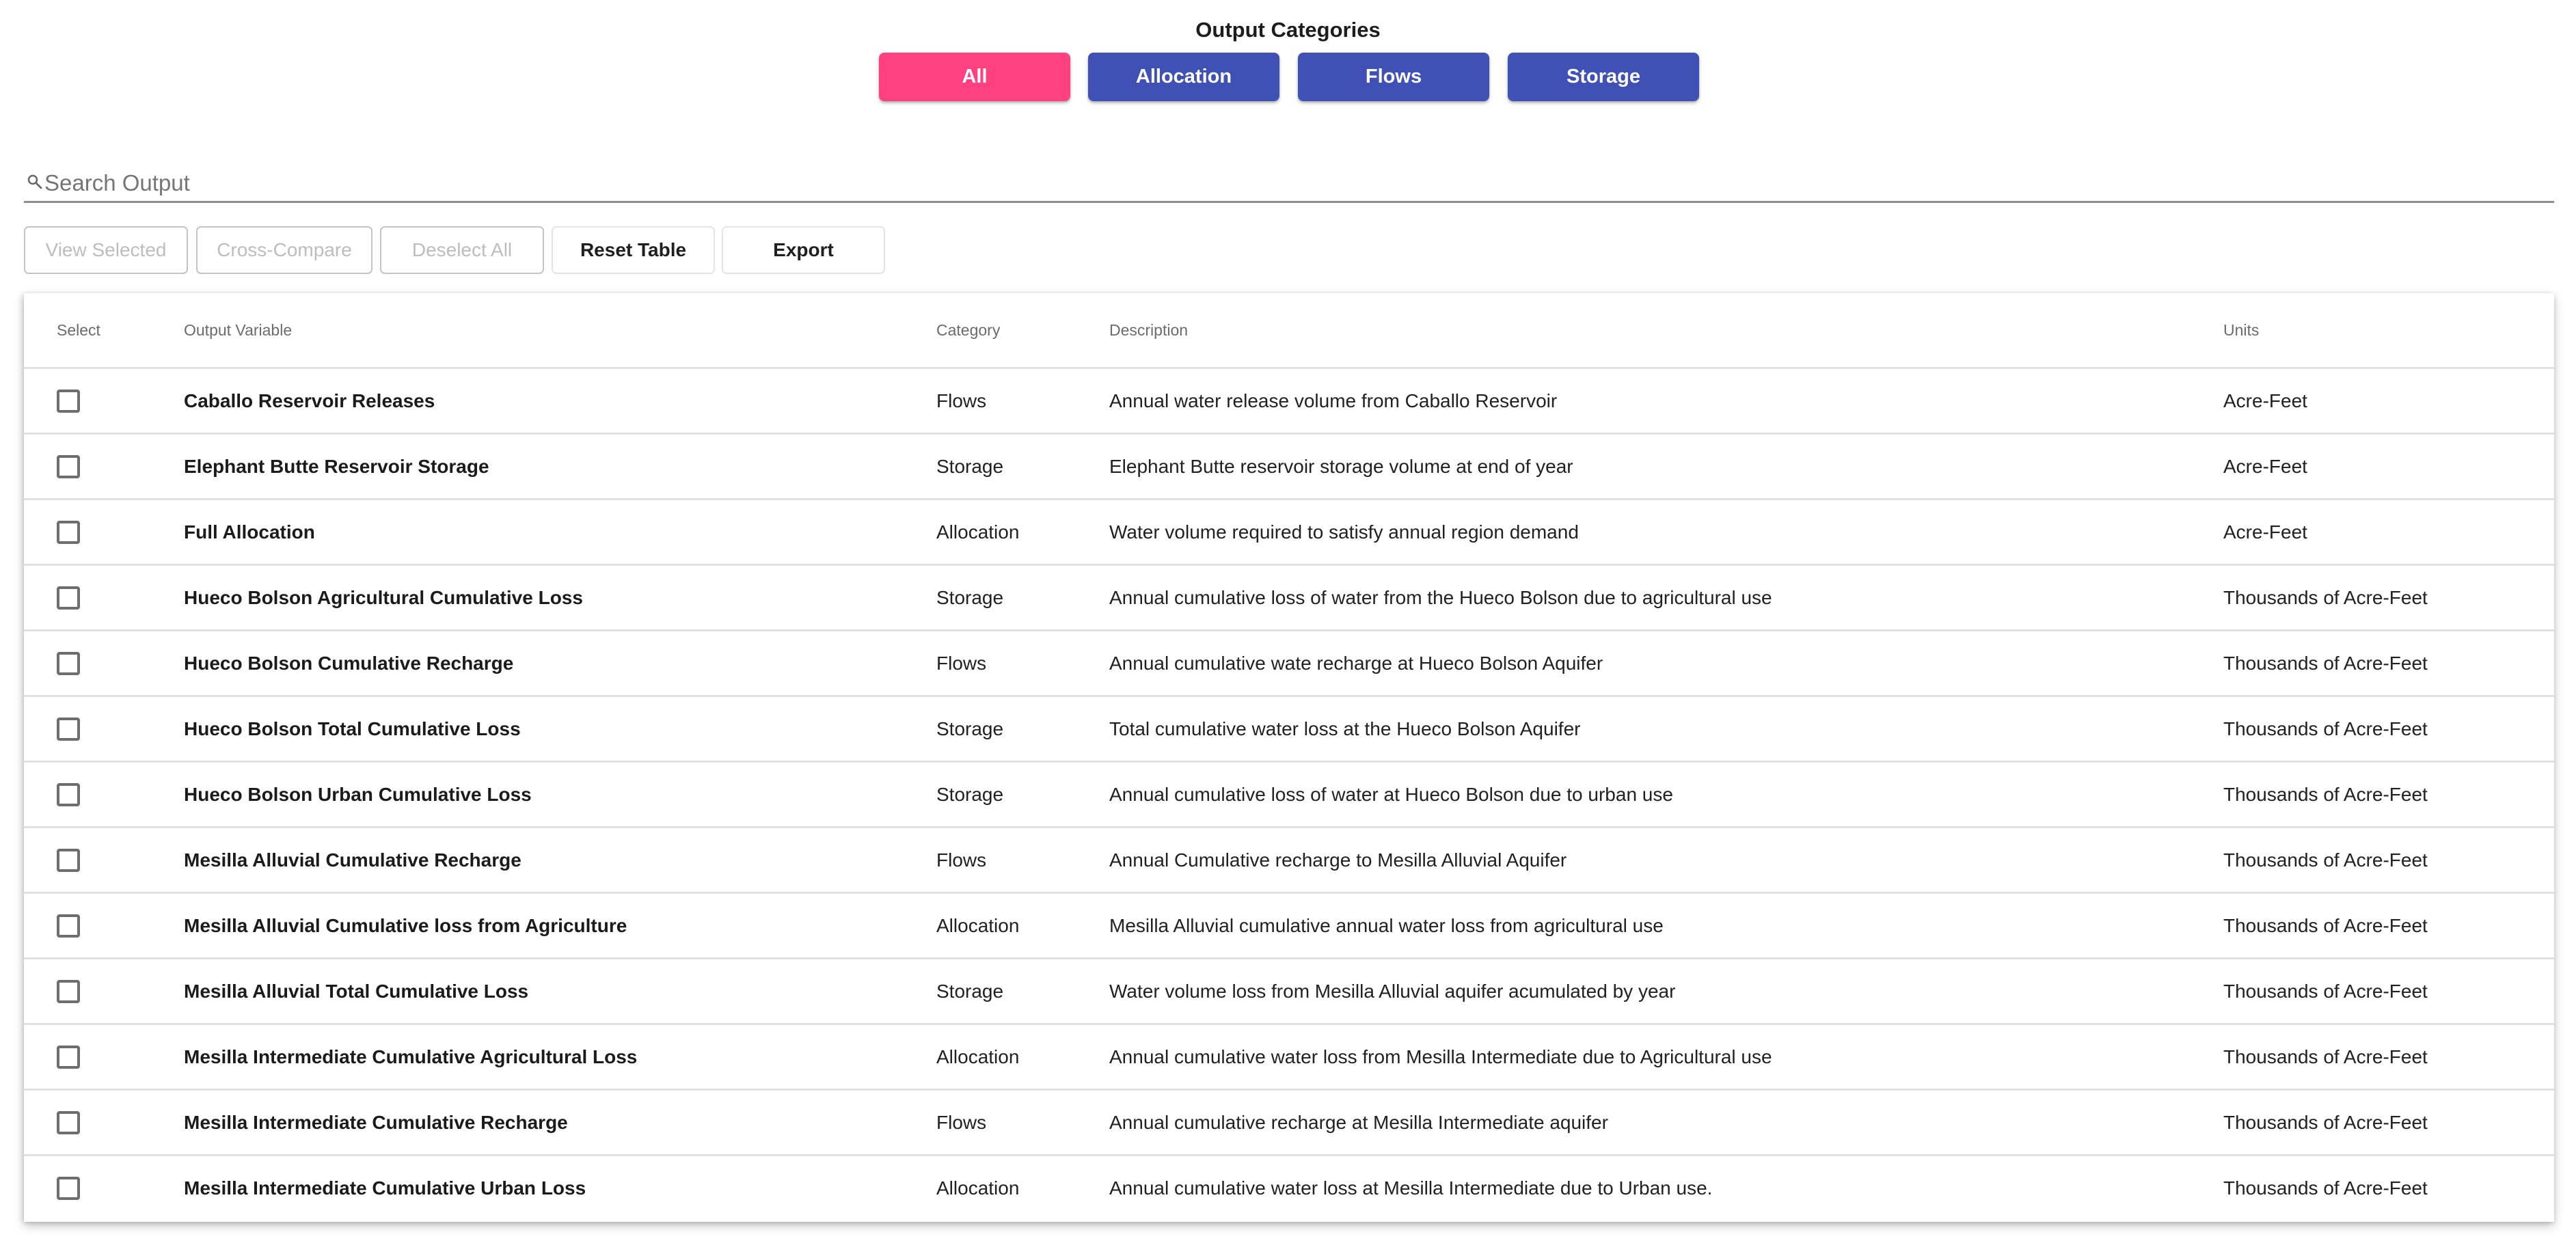 The height and width of the screenshot is (1243, 2576). What do you see at coordinates (2388, 466) in the screenshot?
I see `units-cell: Acre-Feet` at bounding box center [2388, 466].